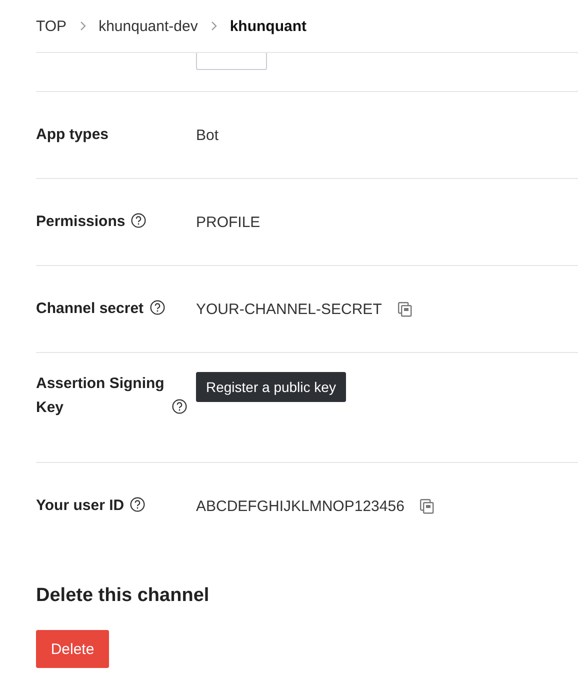  I want to click on field-value: YOUR-CHANNEL-SECRET, so click(289, 309).